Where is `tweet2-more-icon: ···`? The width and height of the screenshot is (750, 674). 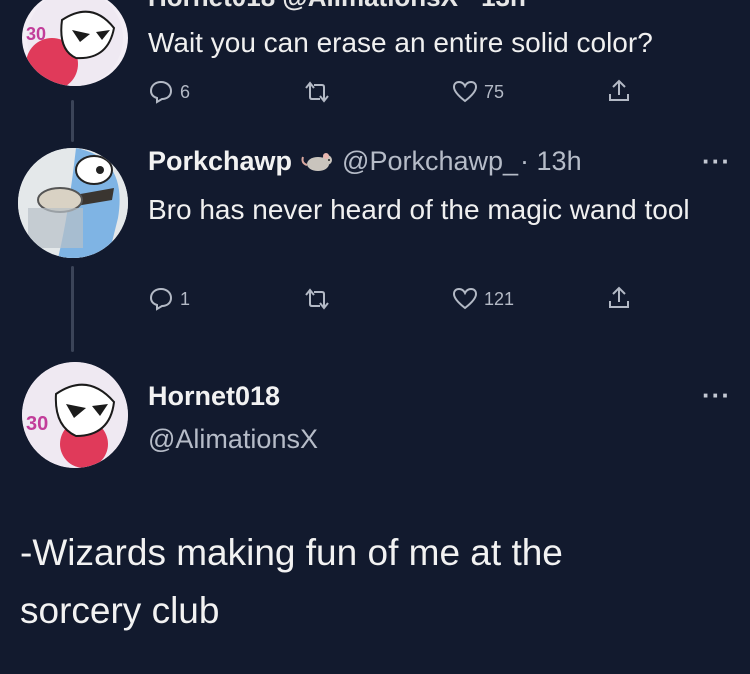 tweet2-more-icon: ··· is located at coordinates (716, 161).